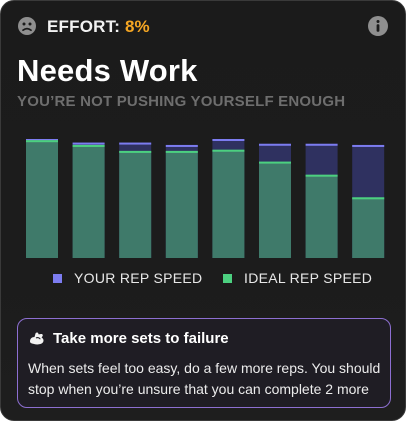  Describe the element at coordinates (137, 26) in the screenshot. I see `effort-value: 8%` at that location.